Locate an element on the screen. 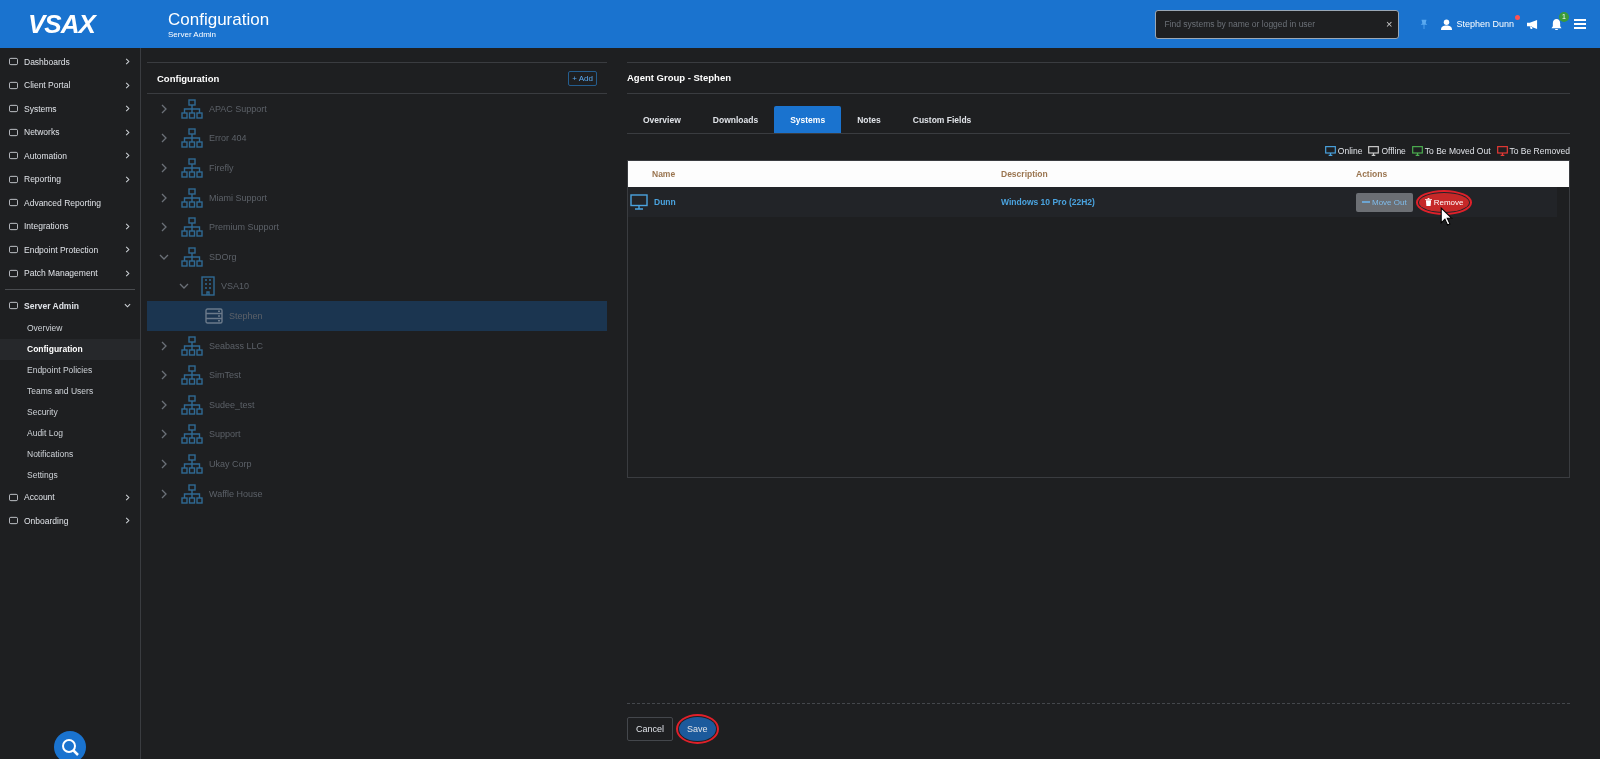 The width and height of the screenshot is (1600, 759). add-button: + Add is located at coordinates (582, 78).